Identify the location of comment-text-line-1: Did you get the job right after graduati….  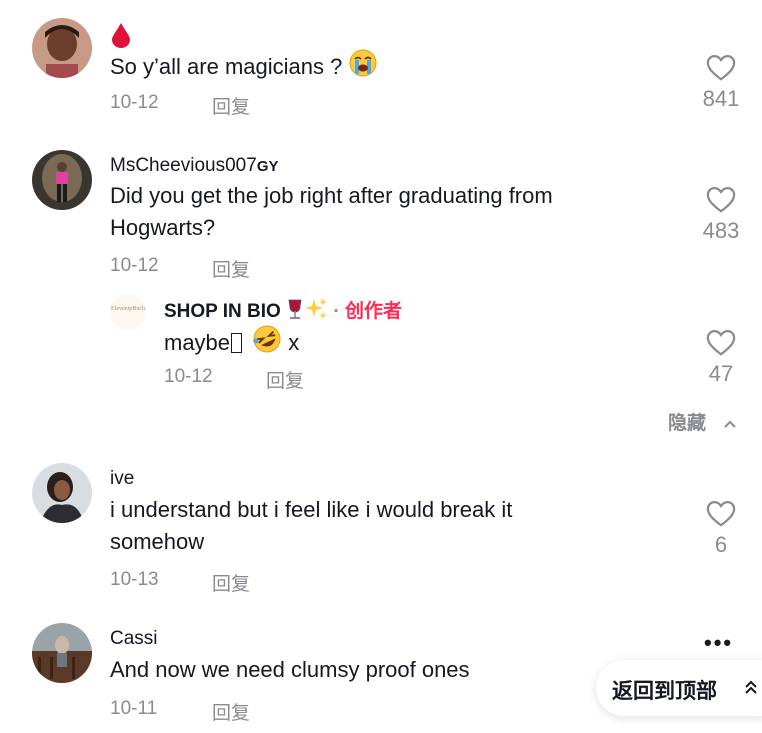
(331, 195).